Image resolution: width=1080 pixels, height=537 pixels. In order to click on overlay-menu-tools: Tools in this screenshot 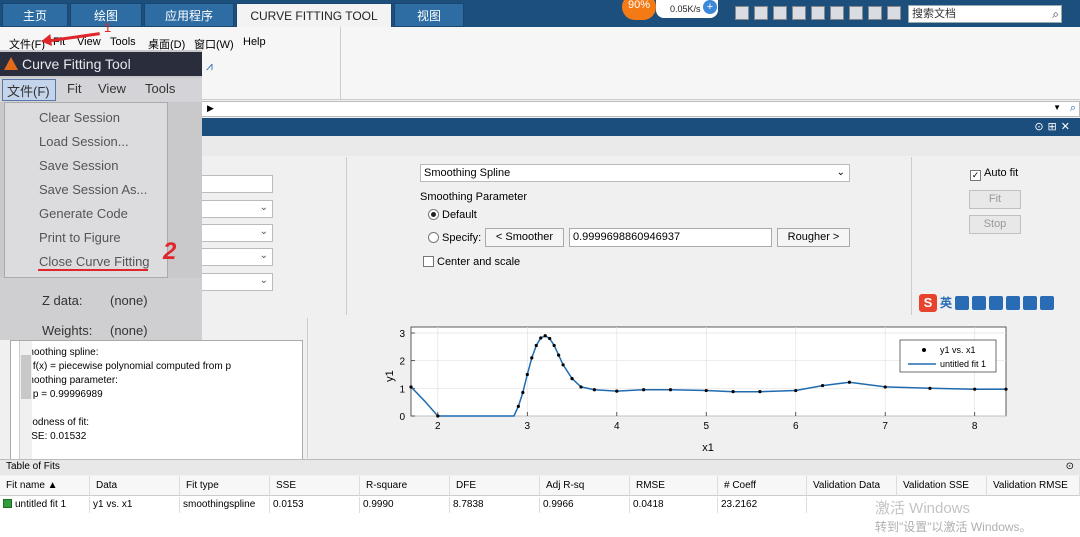, I will do `click(160, 88)`.